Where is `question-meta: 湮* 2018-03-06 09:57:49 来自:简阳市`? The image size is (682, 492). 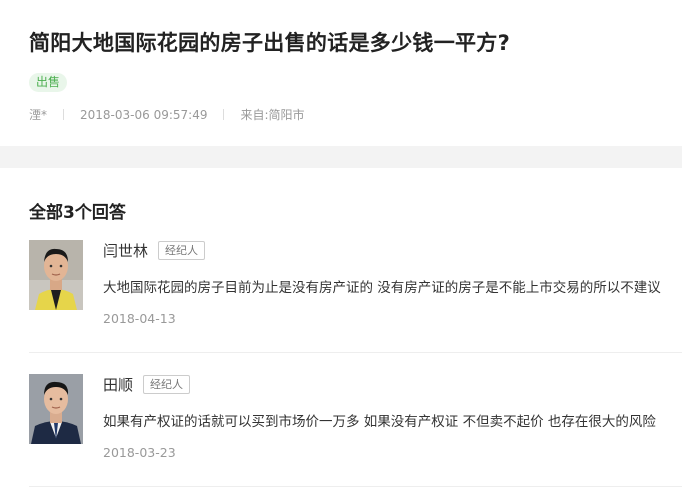 question-meta: 湮* 2018-03-06 09:57:49 来自:简阳市 is located at coordinates (167, 114).